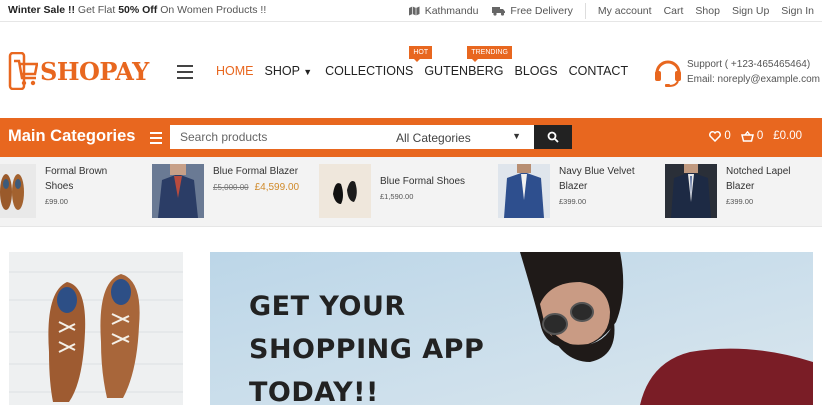 Image resolution: width=822 pixels, height=405 pixels. I want to click on cart-button: 0, so click(752, 136).